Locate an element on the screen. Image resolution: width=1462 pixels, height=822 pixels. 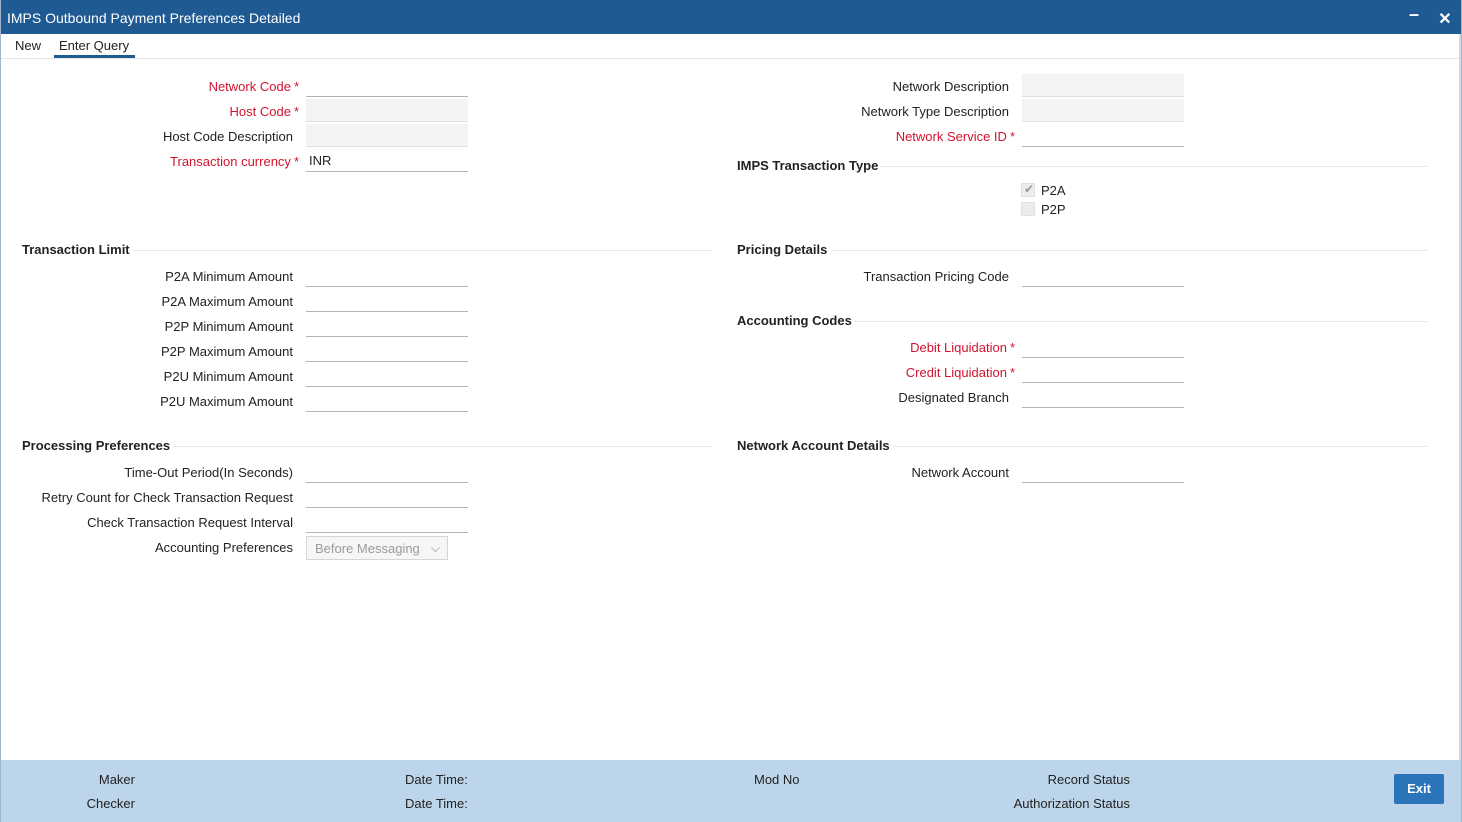
network-code-label-text: Network Code is located at coordinates (249, 86).